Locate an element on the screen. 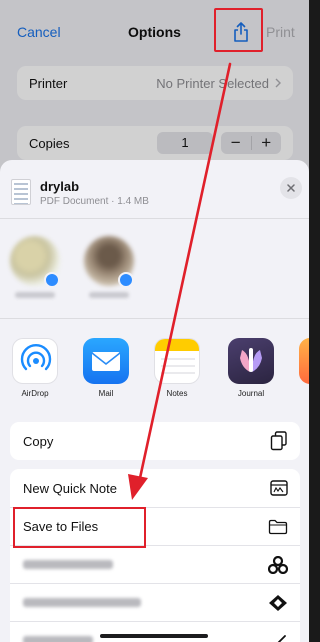 This screenshot has width=320, height=642. app-notes: Notes is located at coordinates (177, 368).